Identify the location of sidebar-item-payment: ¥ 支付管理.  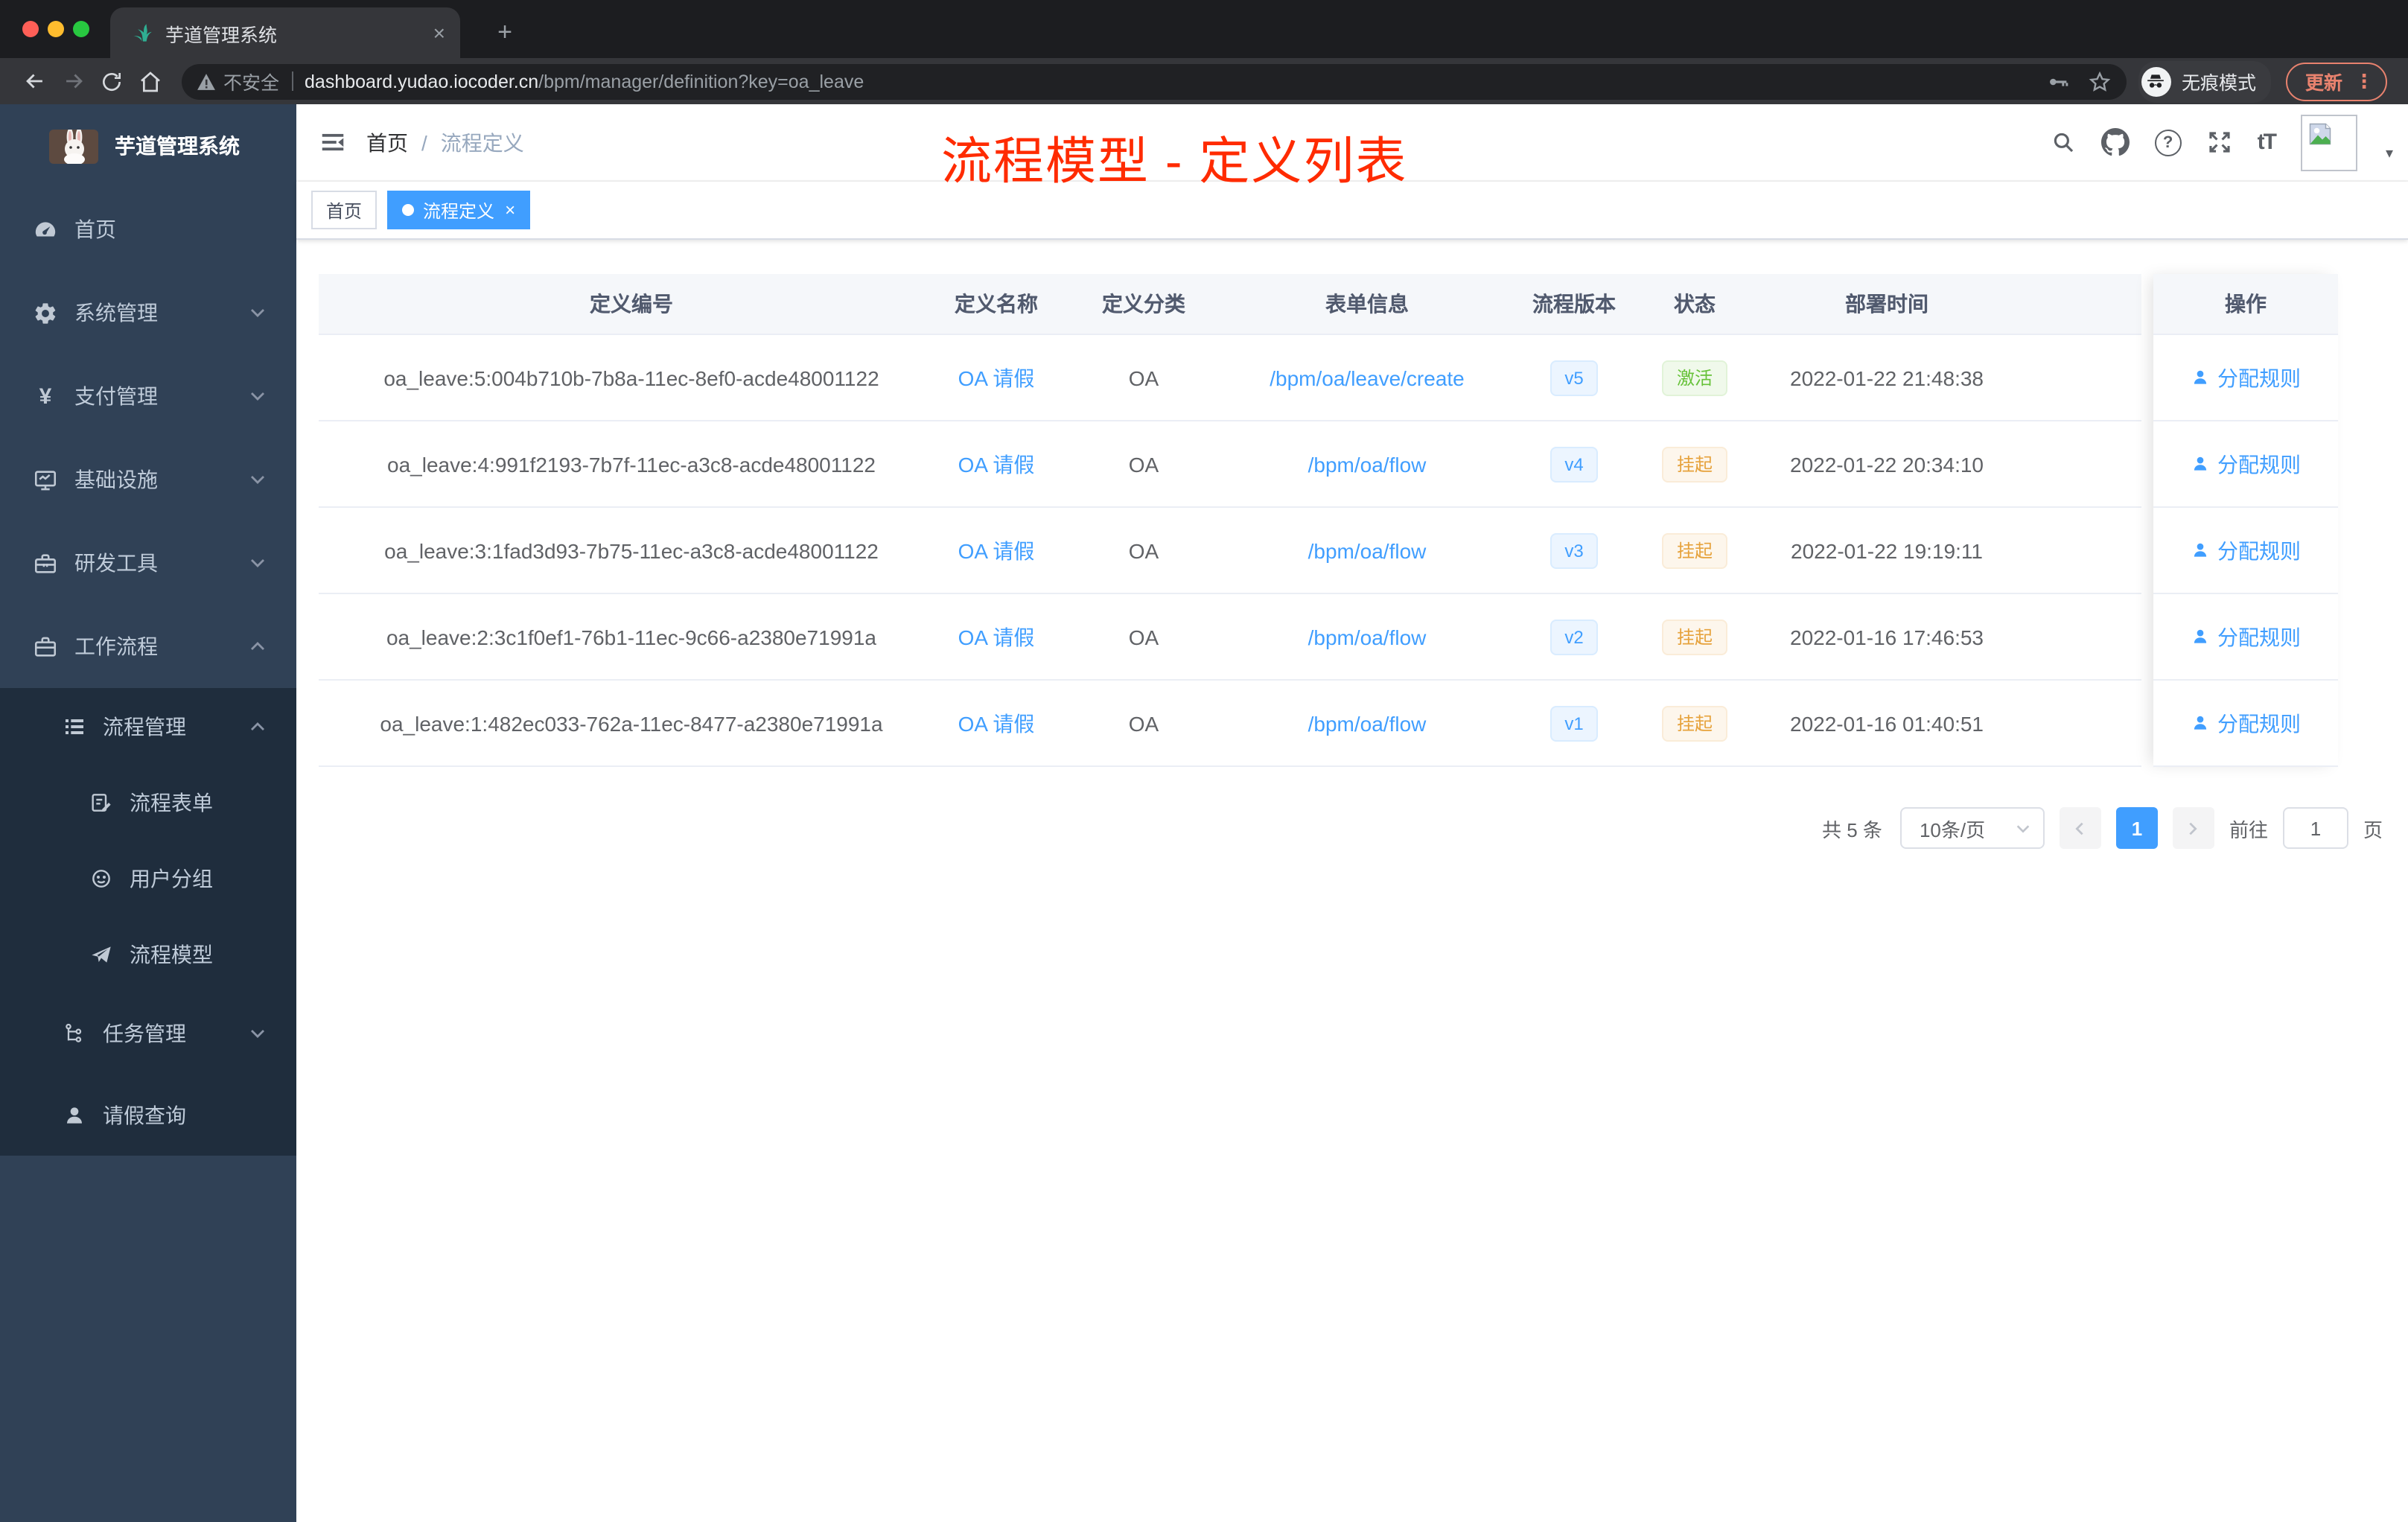
(148, 396).